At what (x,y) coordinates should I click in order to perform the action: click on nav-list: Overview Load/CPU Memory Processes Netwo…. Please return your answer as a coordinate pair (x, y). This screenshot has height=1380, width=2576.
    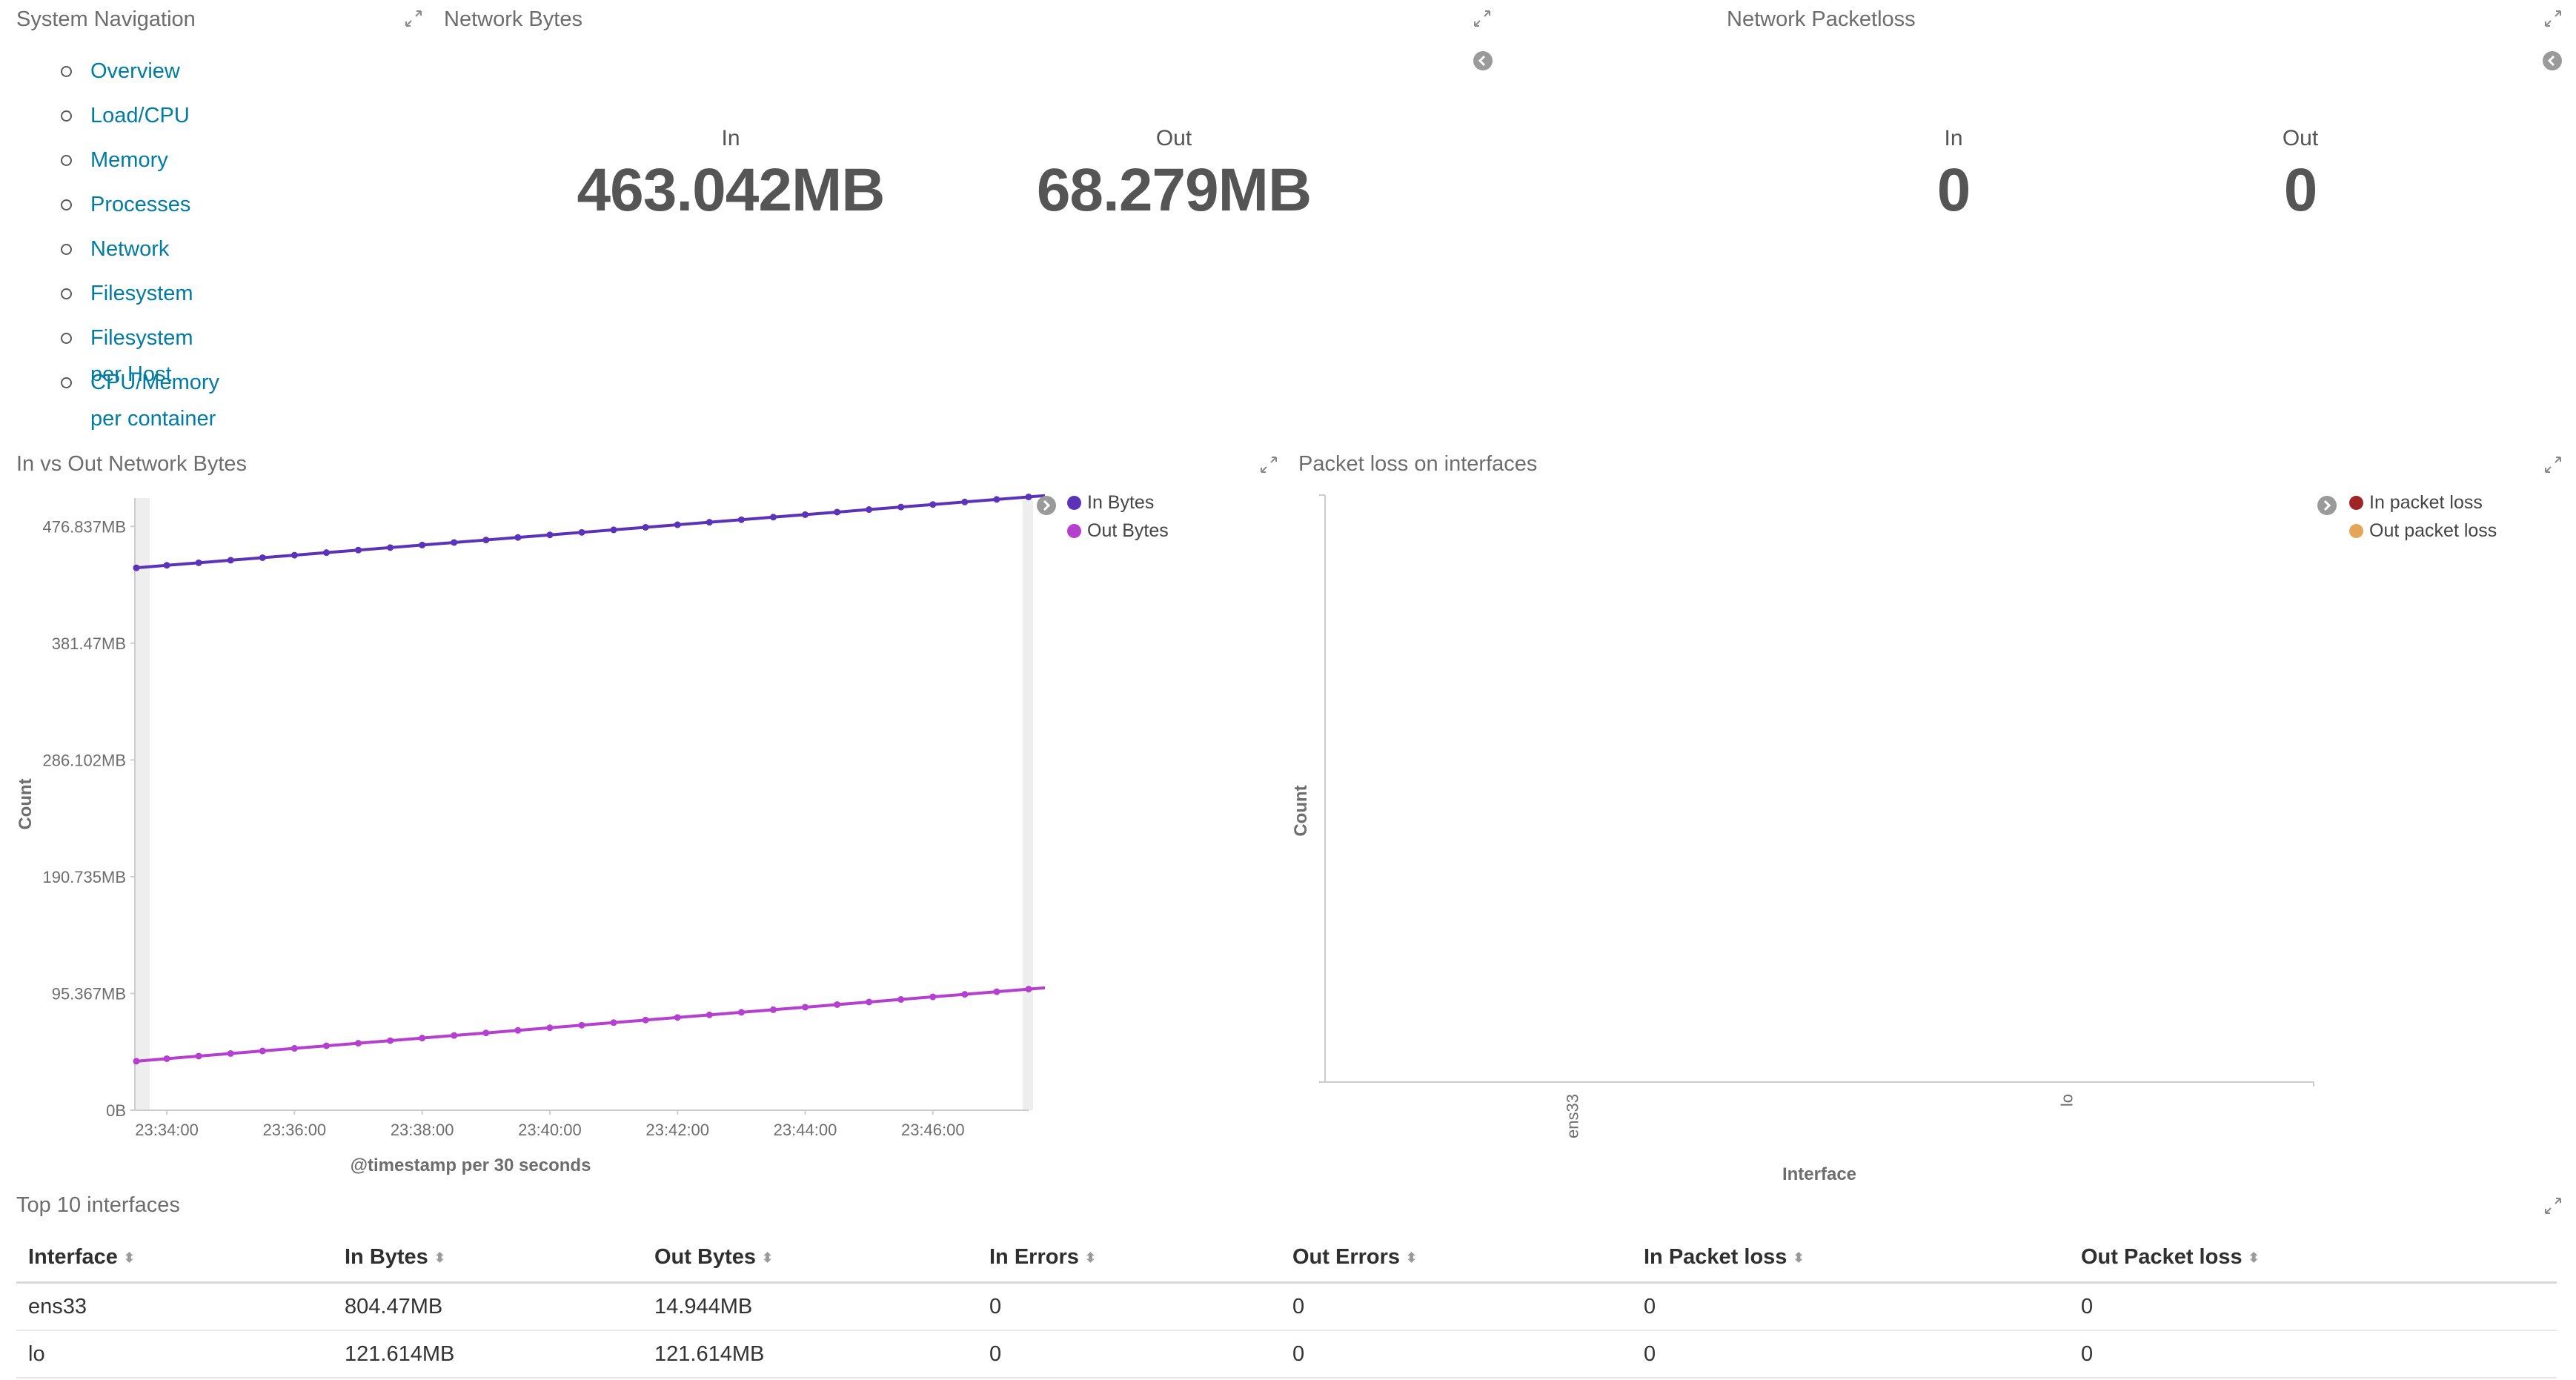
    Looking at the image, I should click on (139, 243).